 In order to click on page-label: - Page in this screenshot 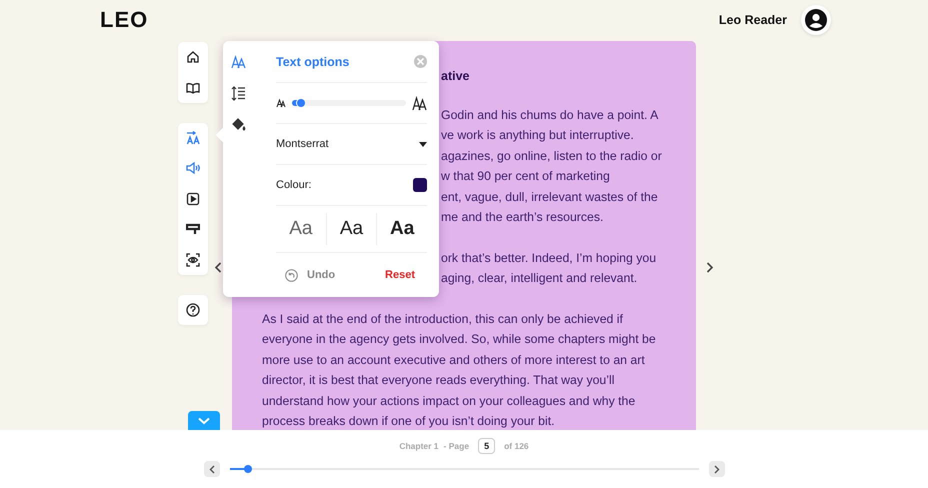, I will do `click(457, 446)`.